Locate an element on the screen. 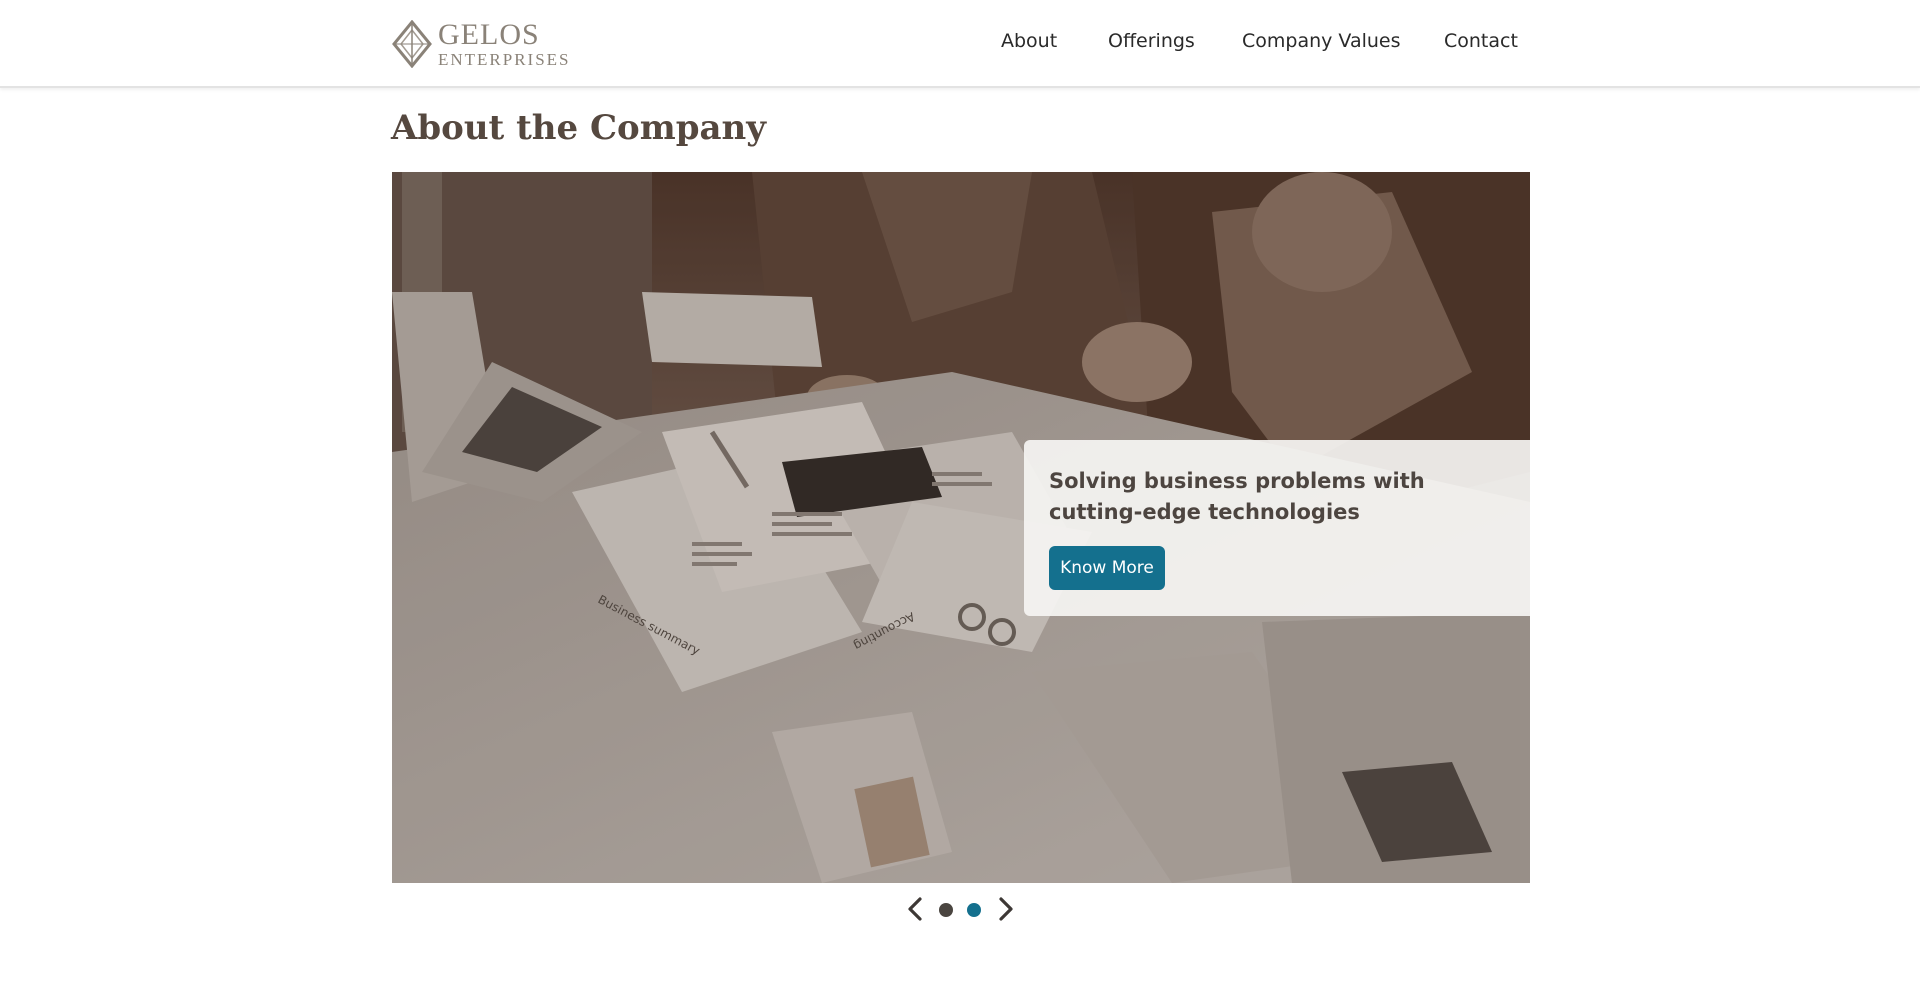 This screenshot has height=999, width=1920. nav-link-offerings: Offerings is located at coordinates (1151, 41).